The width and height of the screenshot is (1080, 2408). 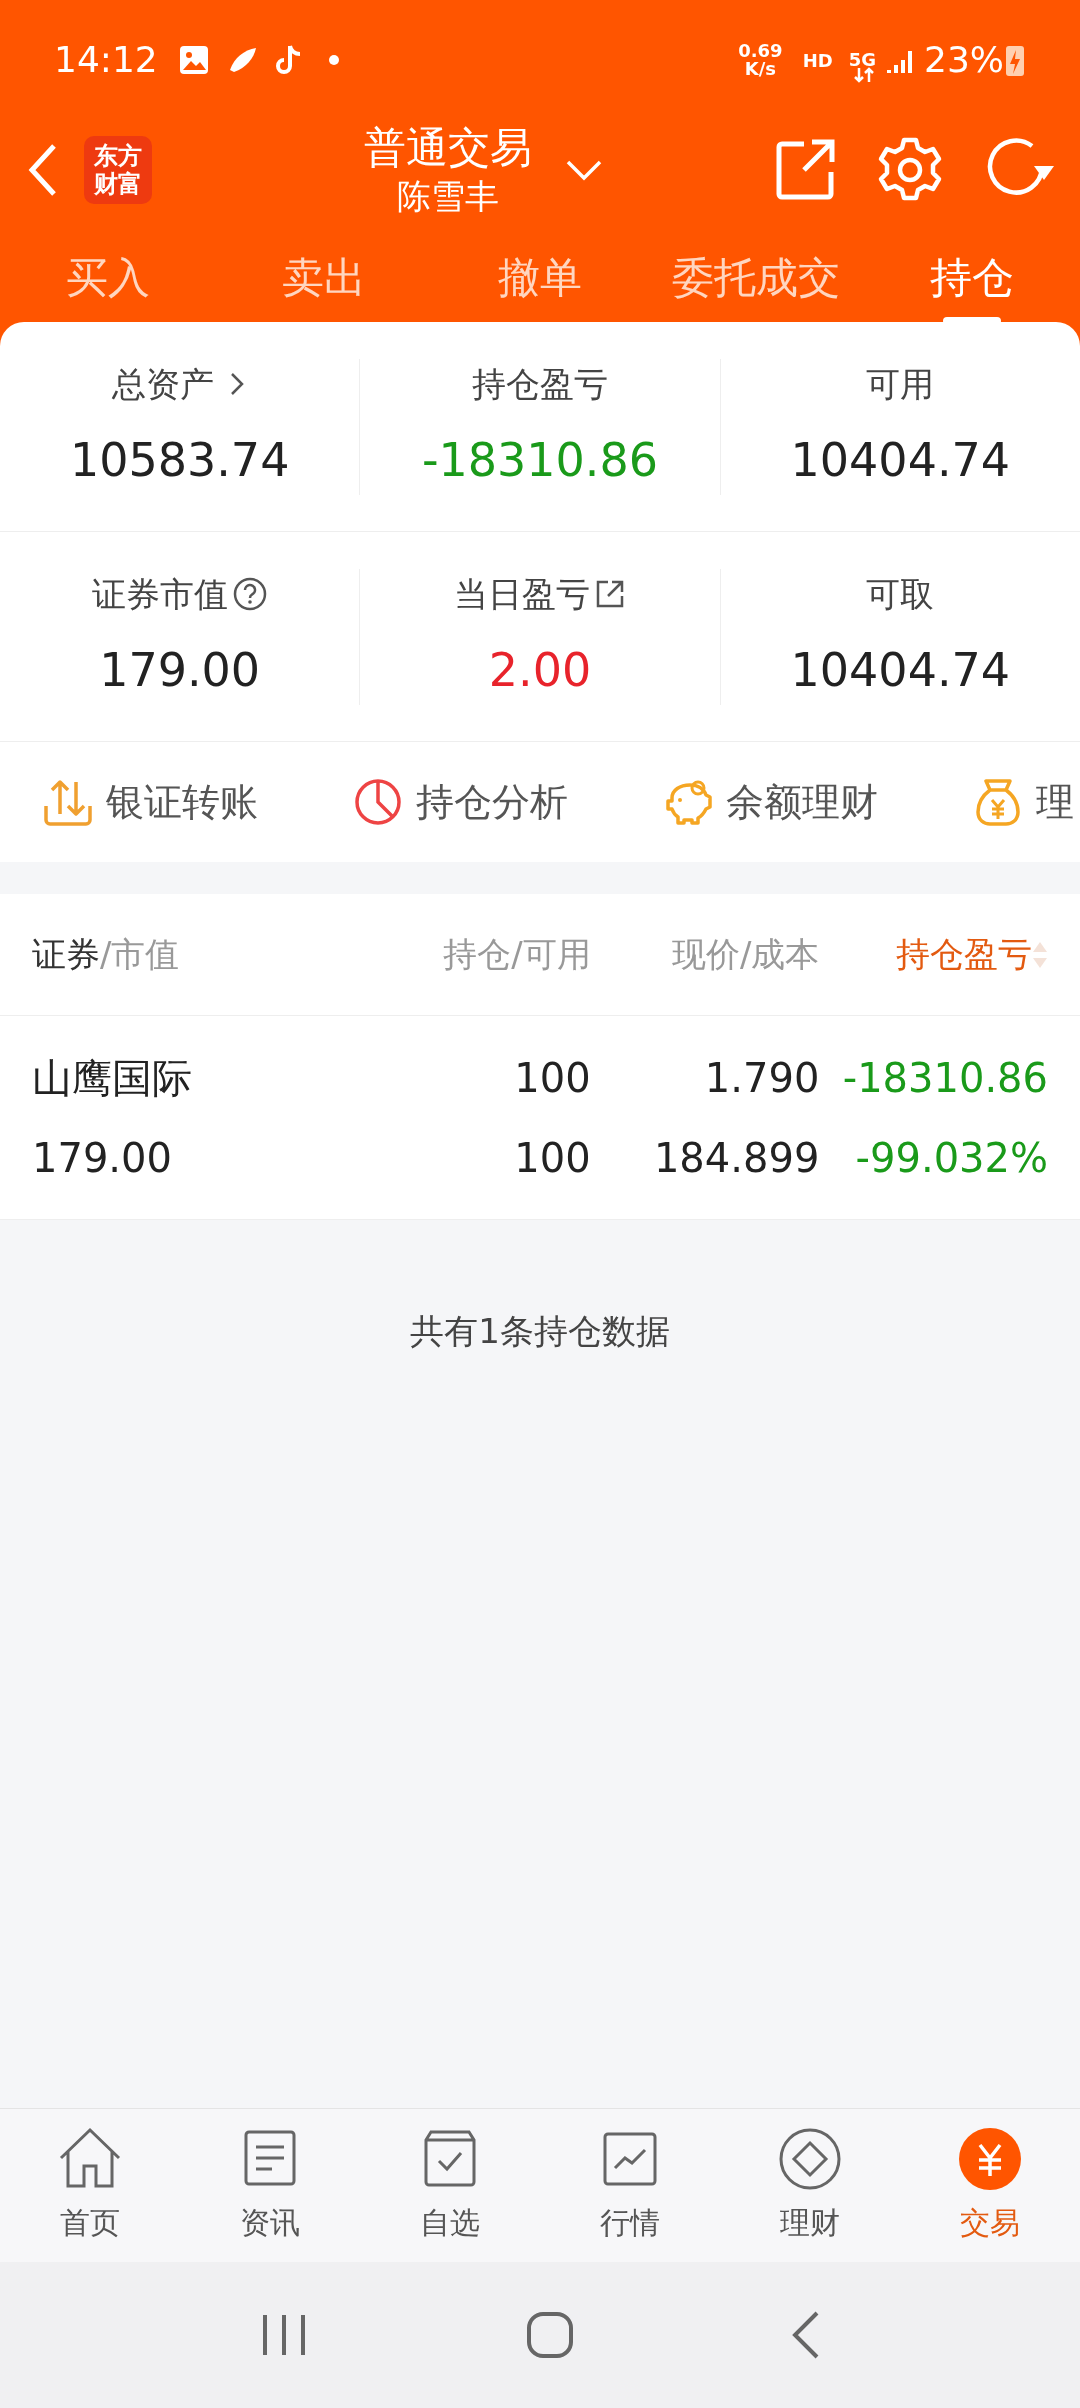 What do you see at coordinates (102, 1158) in the screenshot?
I see `market-value: 179.00` at bounding box center [102, 1158].